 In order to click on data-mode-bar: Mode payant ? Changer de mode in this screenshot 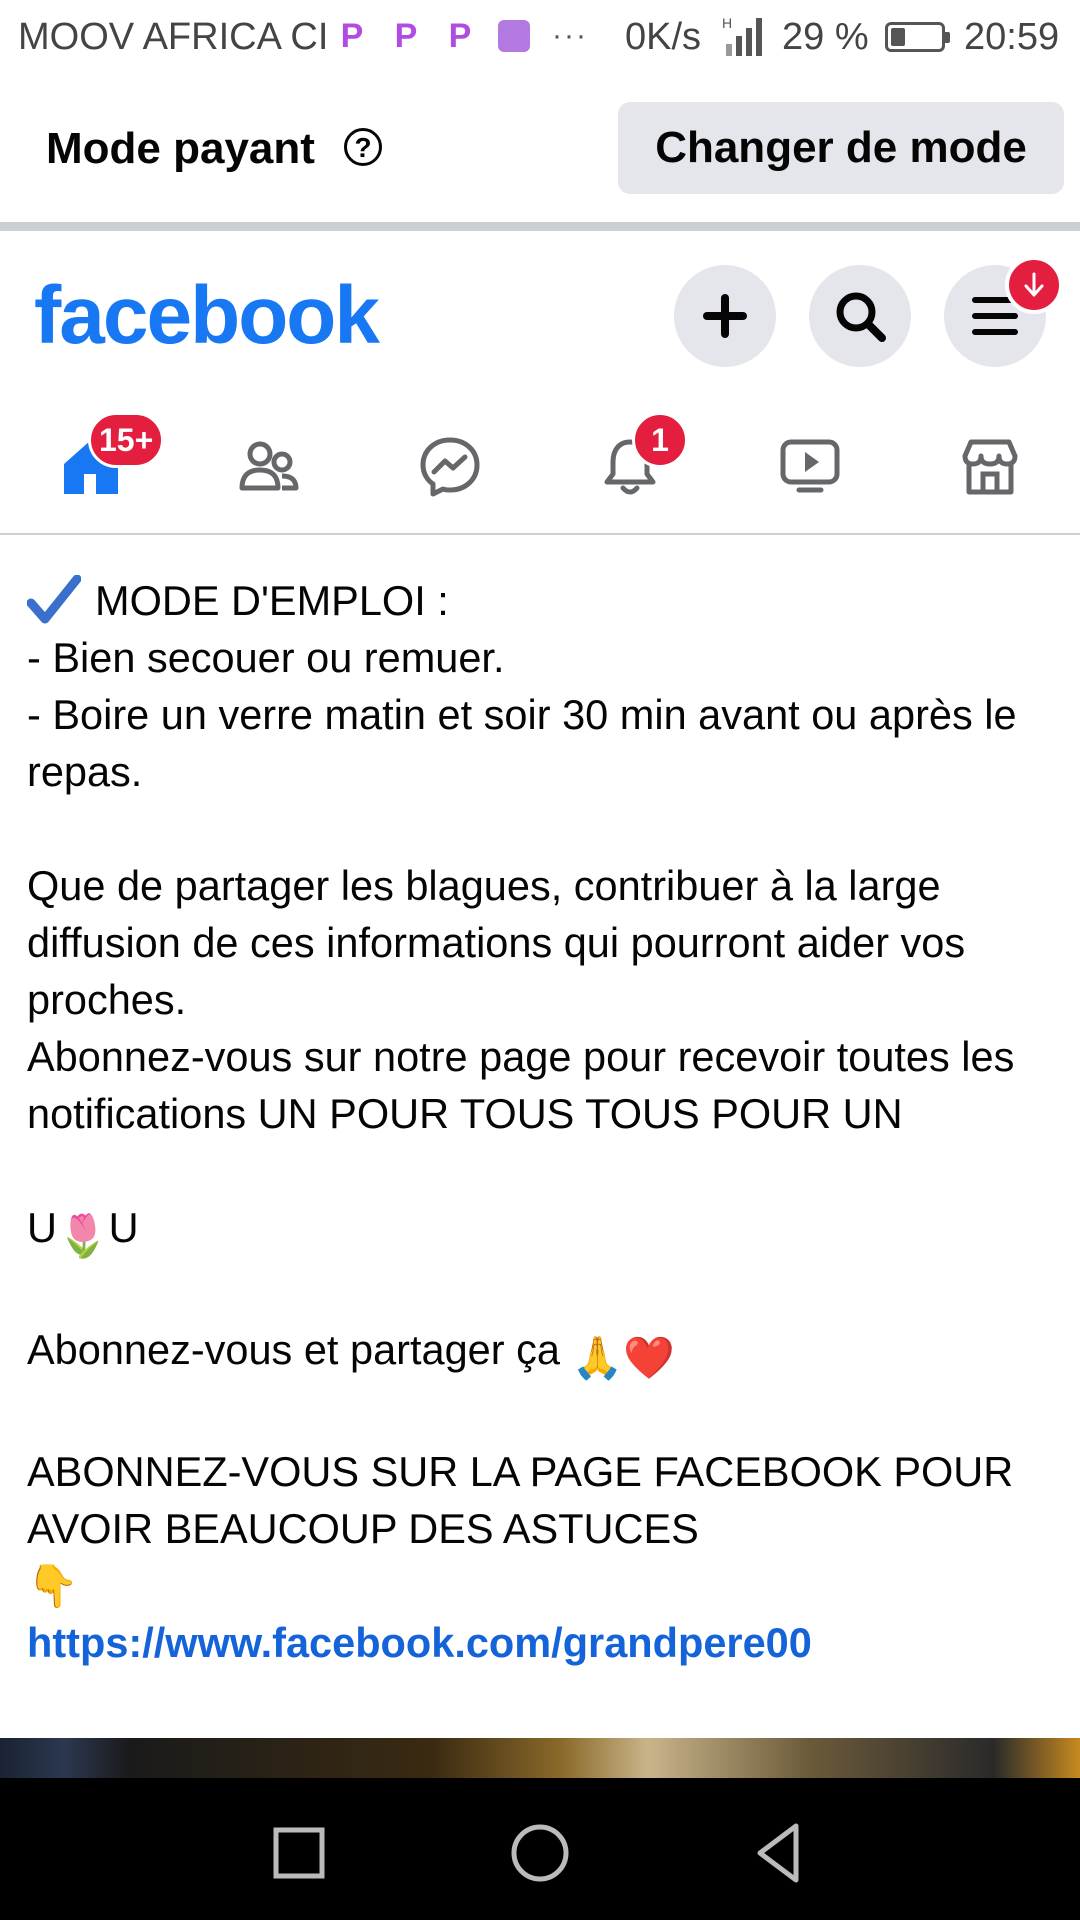, I will do `click(540, 149)`.